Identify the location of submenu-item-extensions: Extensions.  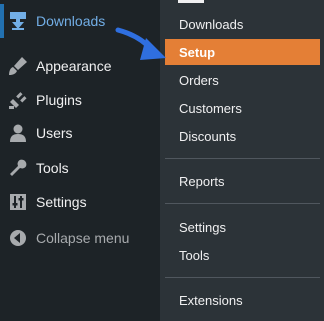
(242, 300).